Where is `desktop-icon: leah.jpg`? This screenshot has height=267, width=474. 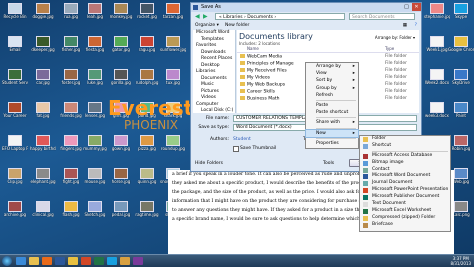
desktop-icon: leah.jpg is located at coordinates (95, 13).